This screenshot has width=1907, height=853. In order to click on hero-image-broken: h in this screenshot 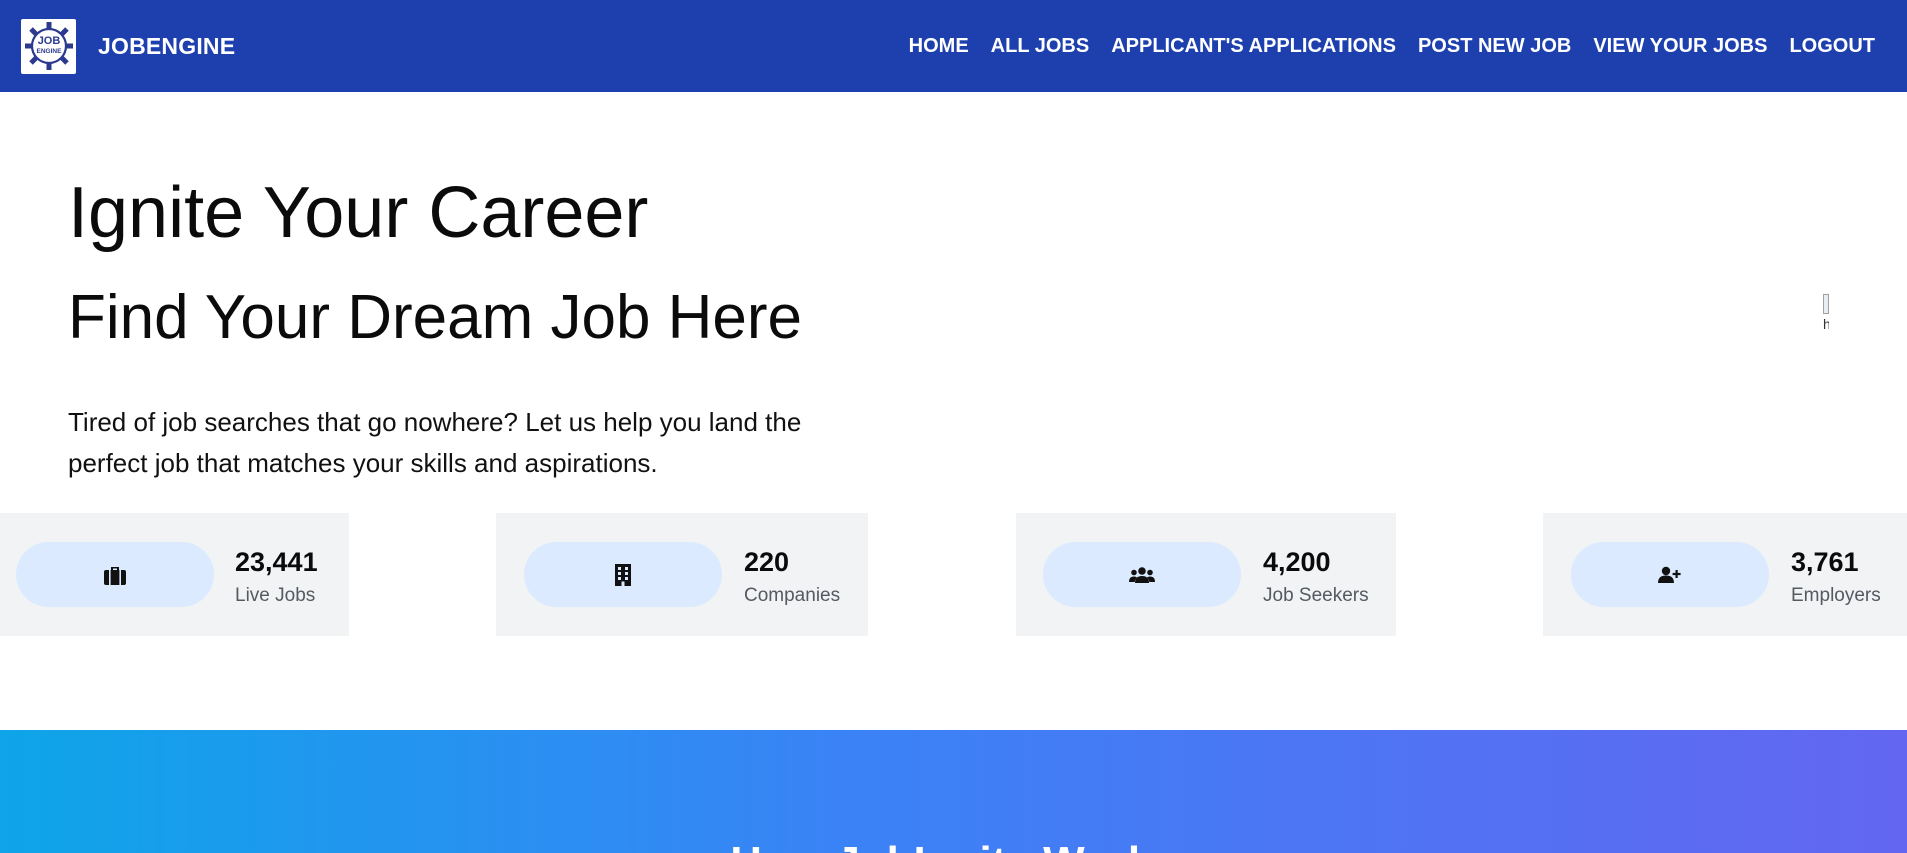, I will do `click(1826, 318)`.